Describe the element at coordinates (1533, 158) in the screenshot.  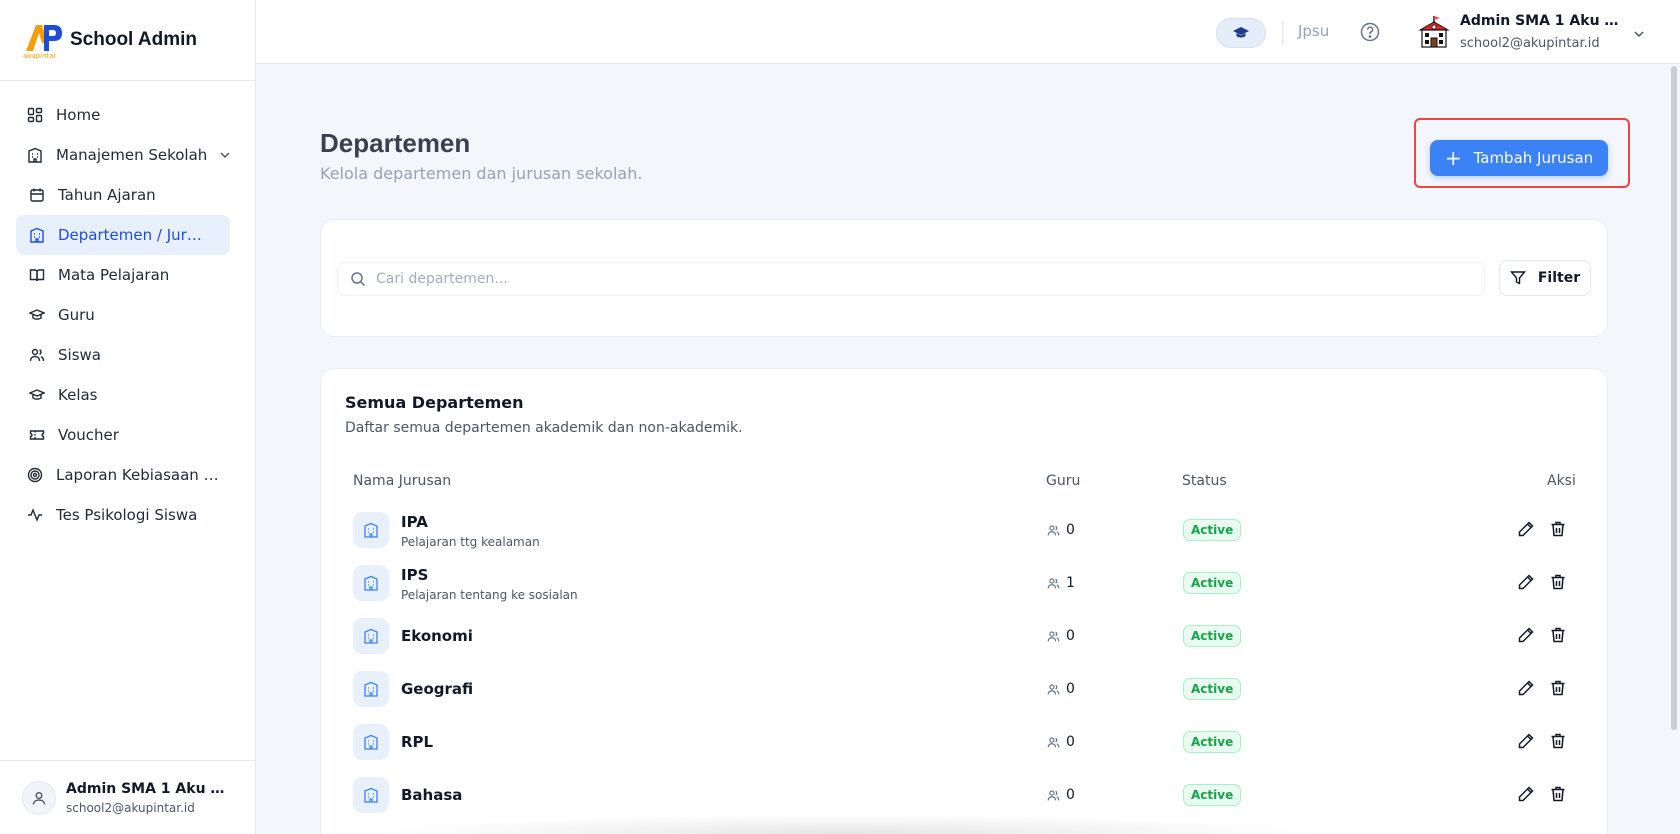
I see `add-button-label: Tambah Jurusan` at that location.